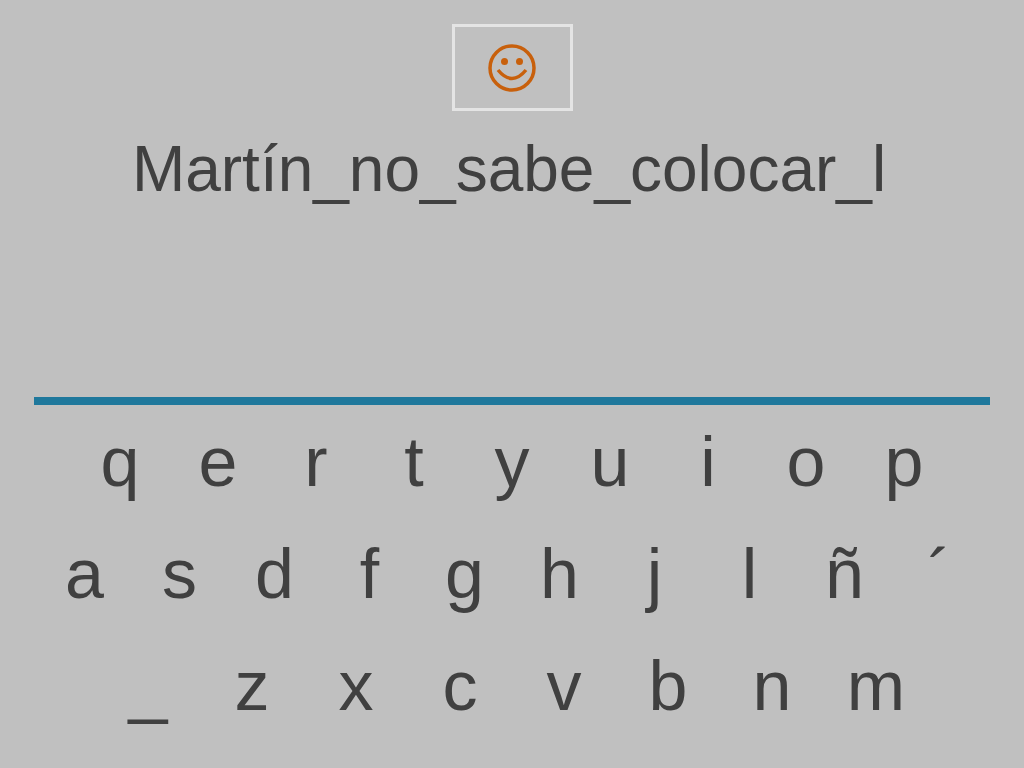 Image resolution: width=1024 pixels, height=768 pixels. I want to click on letter-key: t, so click(414, 462).